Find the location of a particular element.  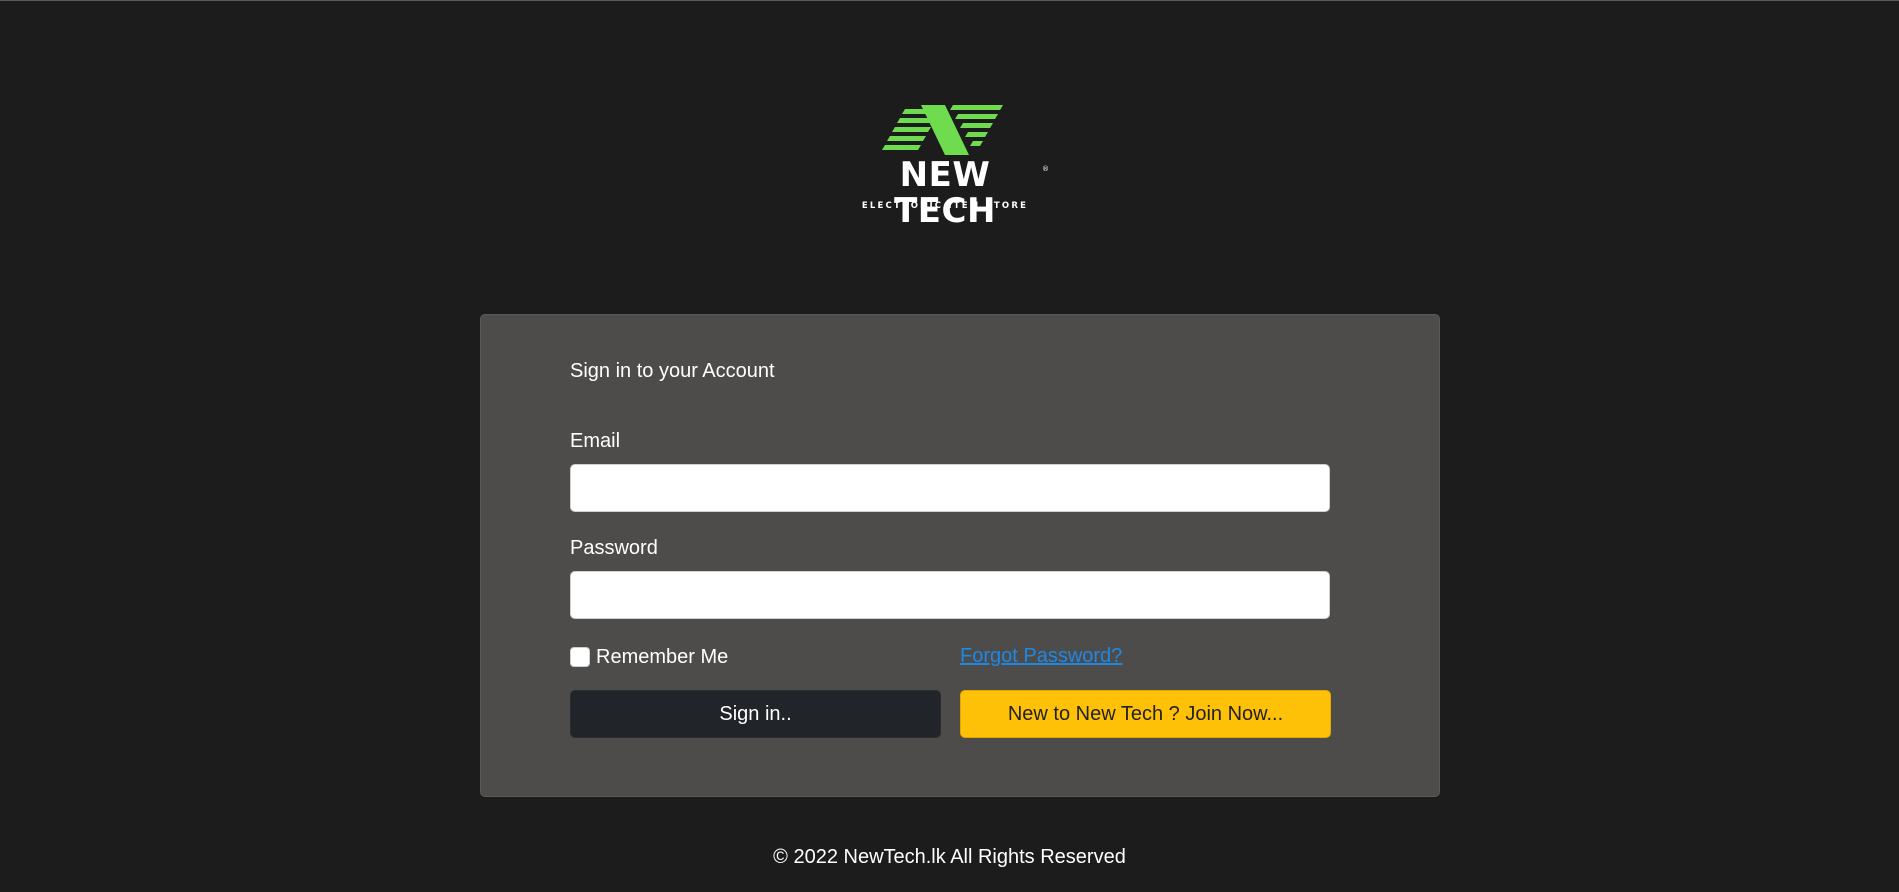

remember-me-label: Remember Me is located at coordinates (662, 656).